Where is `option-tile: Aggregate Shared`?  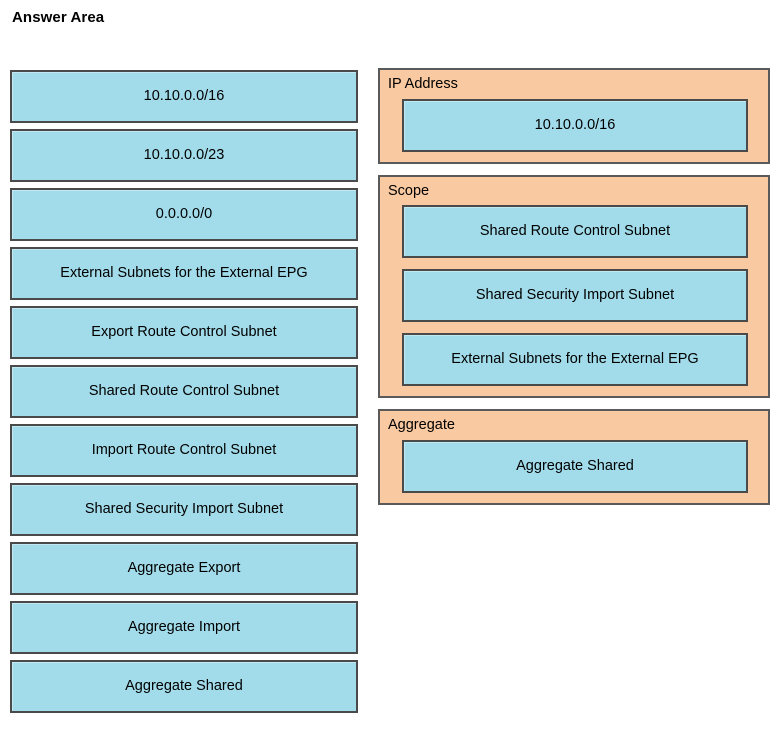 option-tile: Aggregate Shared is located at coordinates (184, 686).